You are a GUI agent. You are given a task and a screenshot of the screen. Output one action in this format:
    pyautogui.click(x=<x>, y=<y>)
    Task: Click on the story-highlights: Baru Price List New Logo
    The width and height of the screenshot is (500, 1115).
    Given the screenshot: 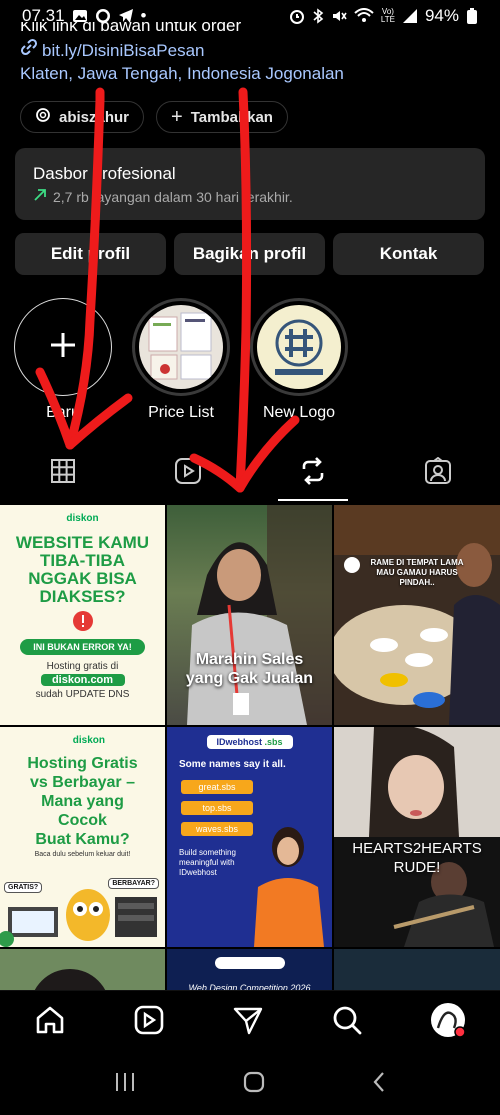 What is the action you would take?
    pyautogui.click(x=181, y=360)
    